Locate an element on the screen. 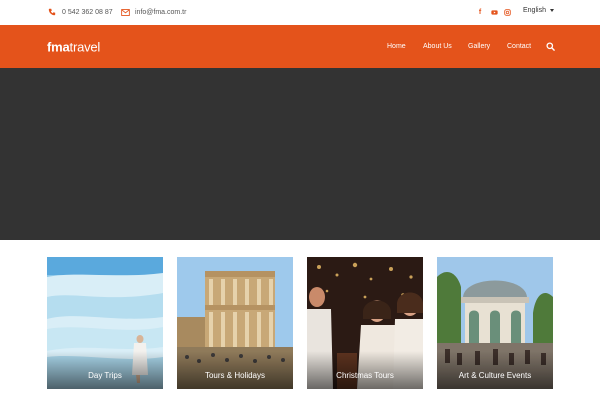 The width and height of the screenshot is (600, 400). menu-item-home: Home is located at coordinates (396, 46).